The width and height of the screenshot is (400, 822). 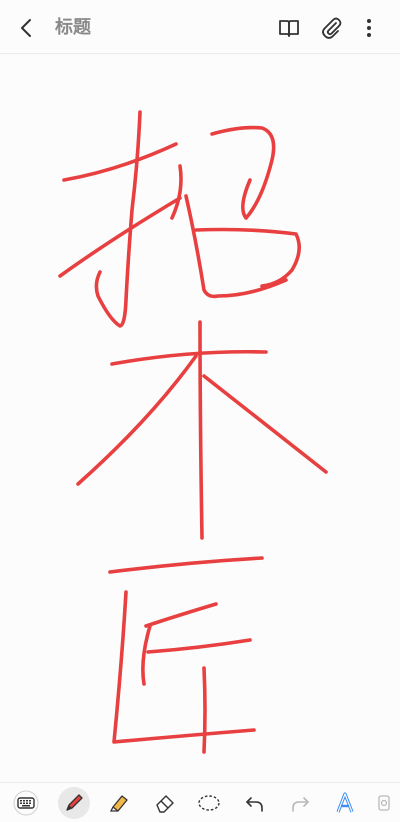 I want to click on redo-icon, so click(x=300, y=804).